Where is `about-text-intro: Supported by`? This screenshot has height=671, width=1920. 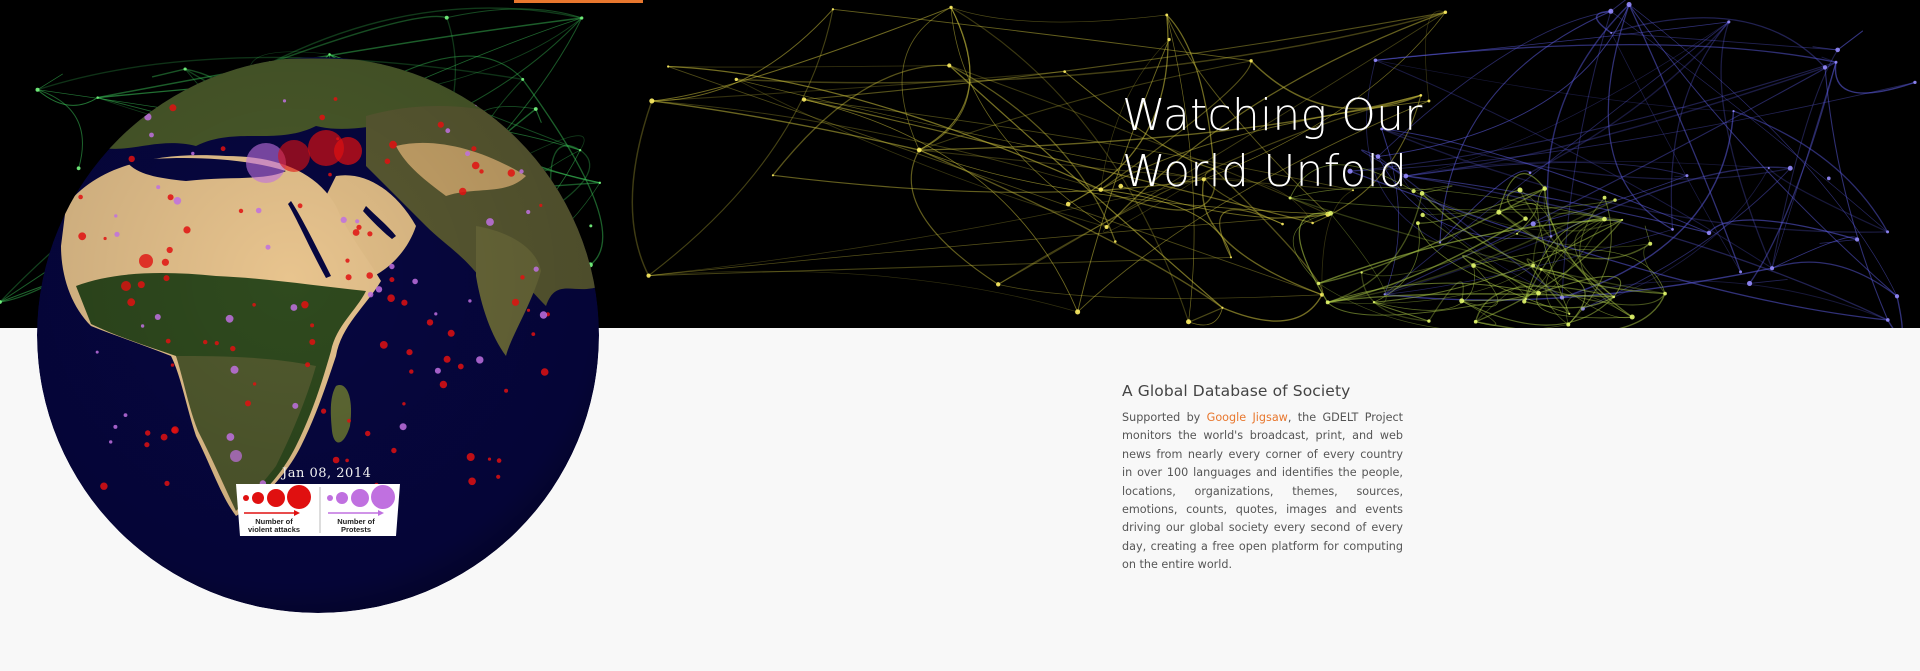 about-text-intro: Supported by is located at coordinates (1164, 417).